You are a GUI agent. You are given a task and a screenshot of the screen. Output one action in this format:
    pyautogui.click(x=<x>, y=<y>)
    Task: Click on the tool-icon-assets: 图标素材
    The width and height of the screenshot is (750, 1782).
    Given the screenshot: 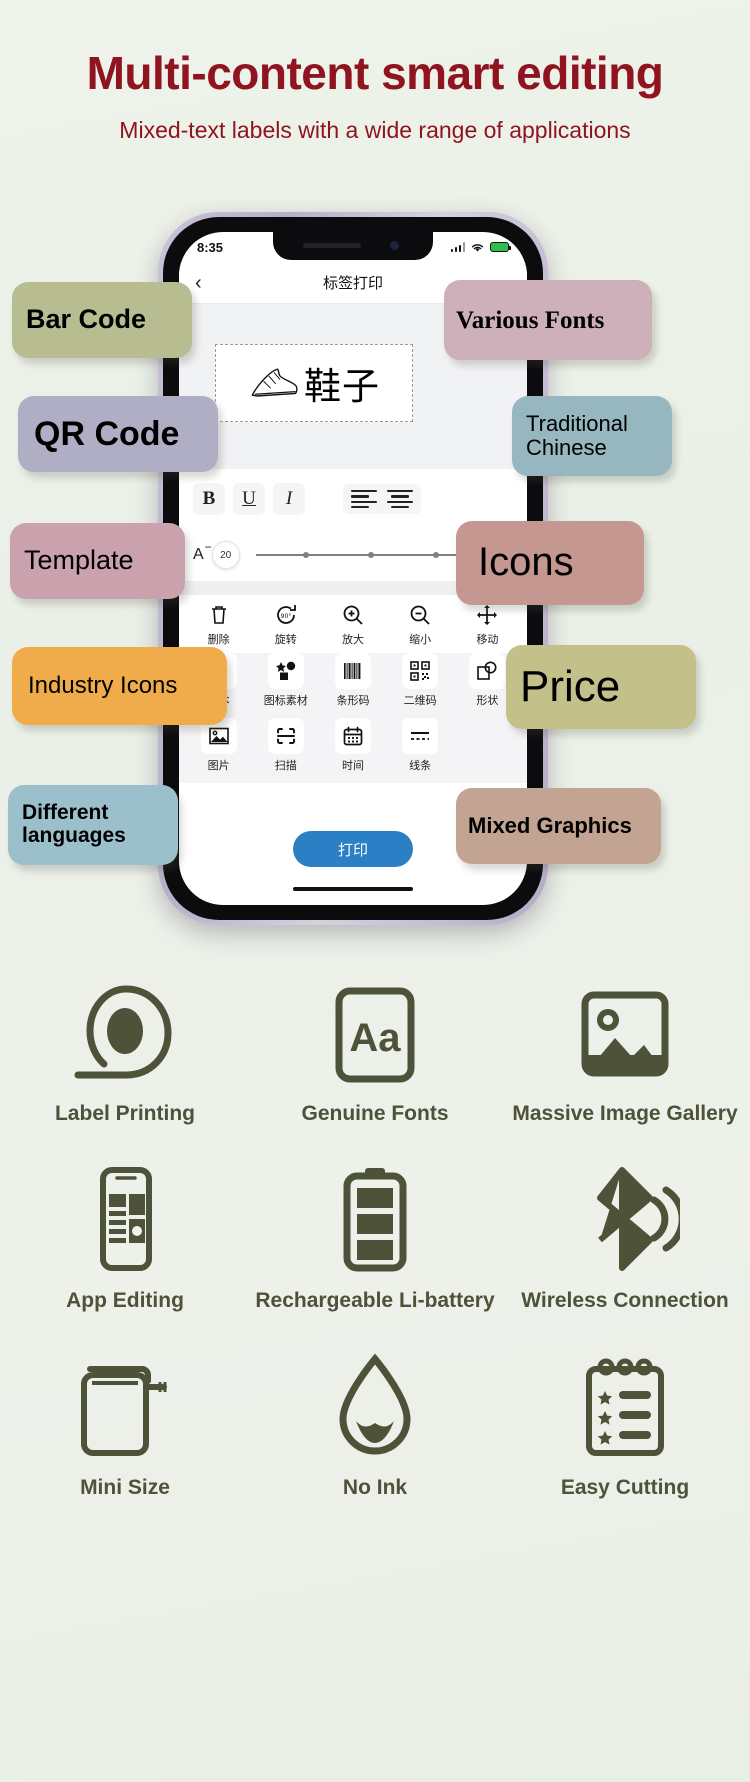 What is the action you would take?
    pyautogui.click(x=286, y=685)
    